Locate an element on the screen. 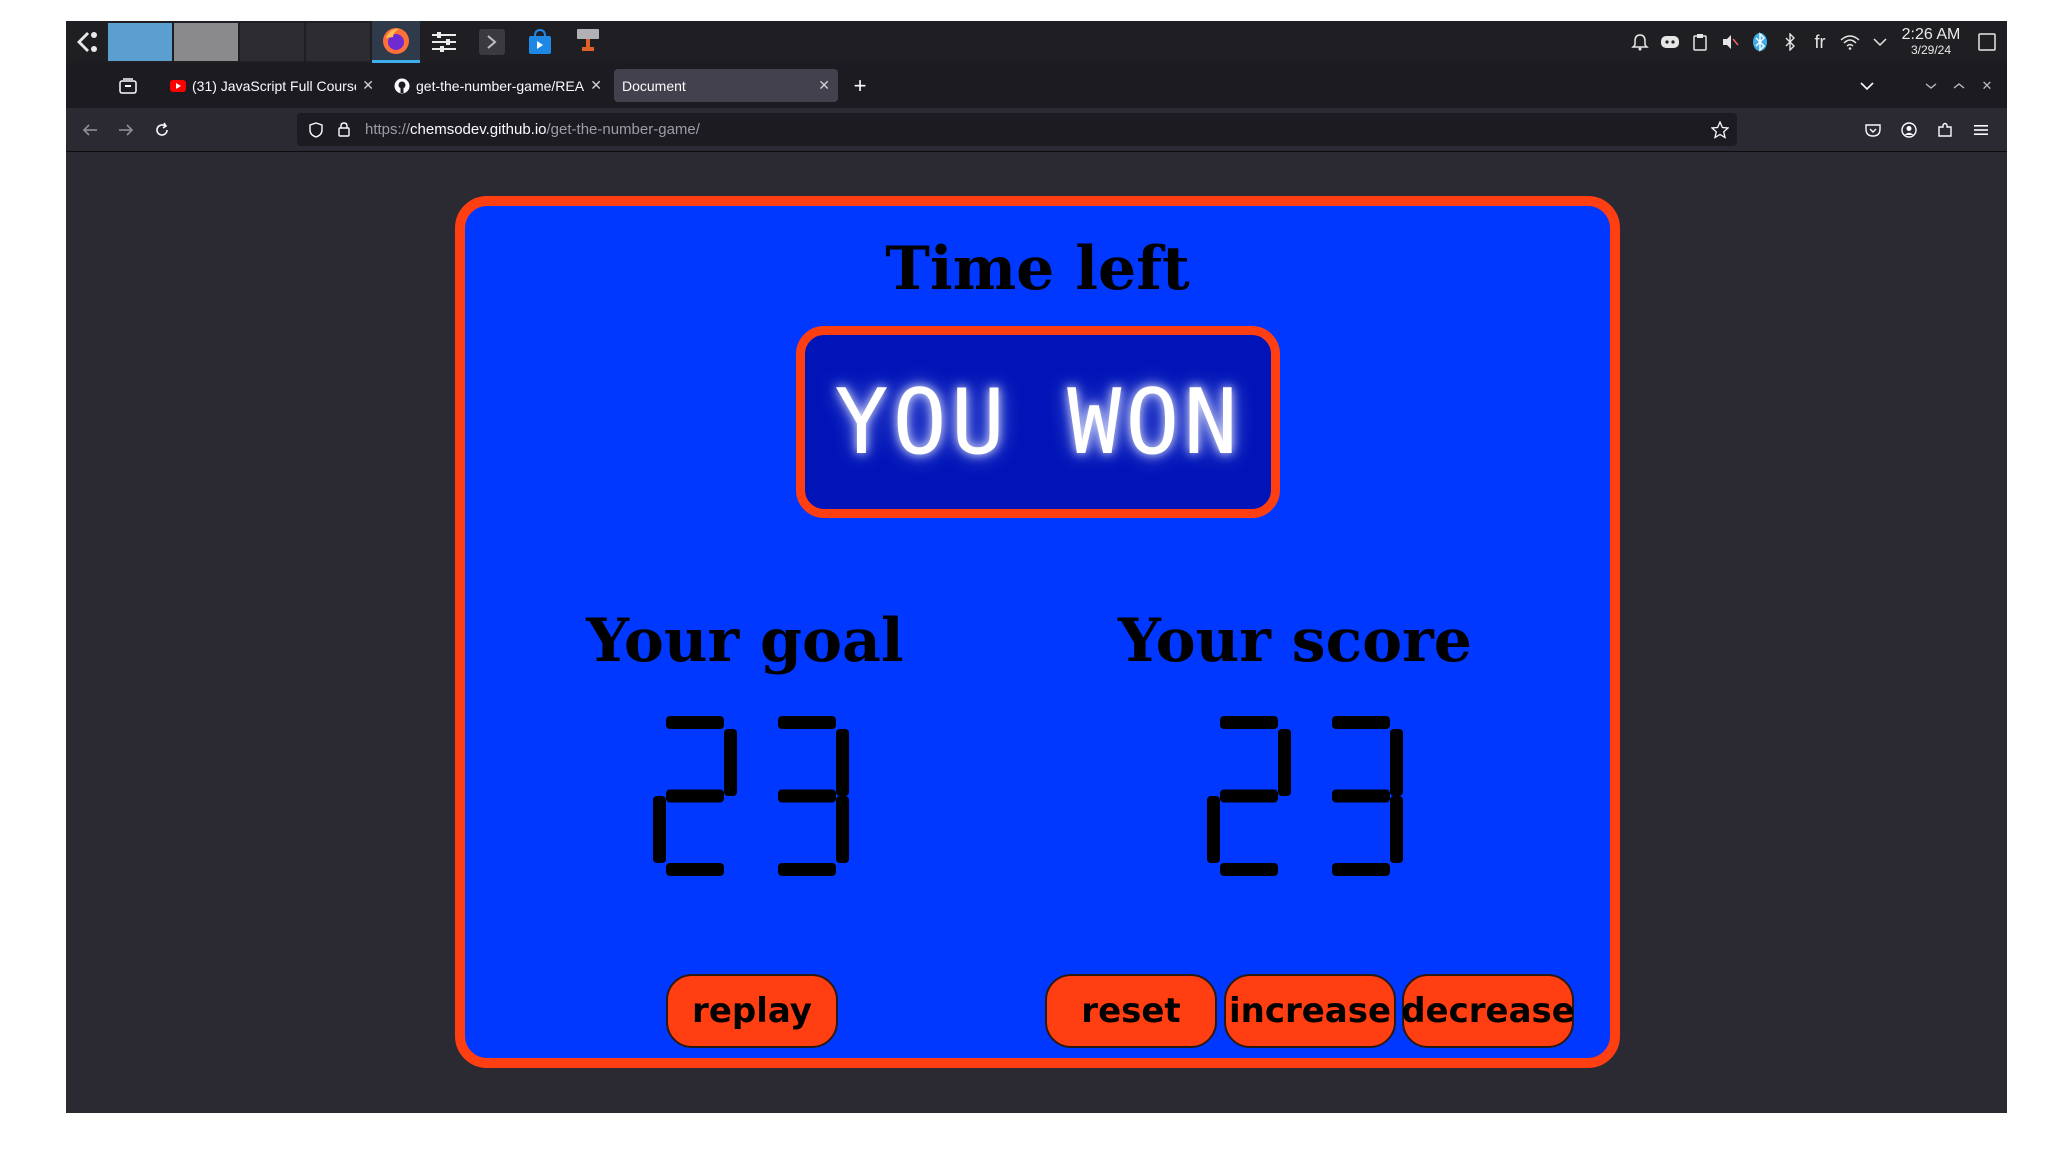  tab-title: Document is located at coordinates (654, 85).